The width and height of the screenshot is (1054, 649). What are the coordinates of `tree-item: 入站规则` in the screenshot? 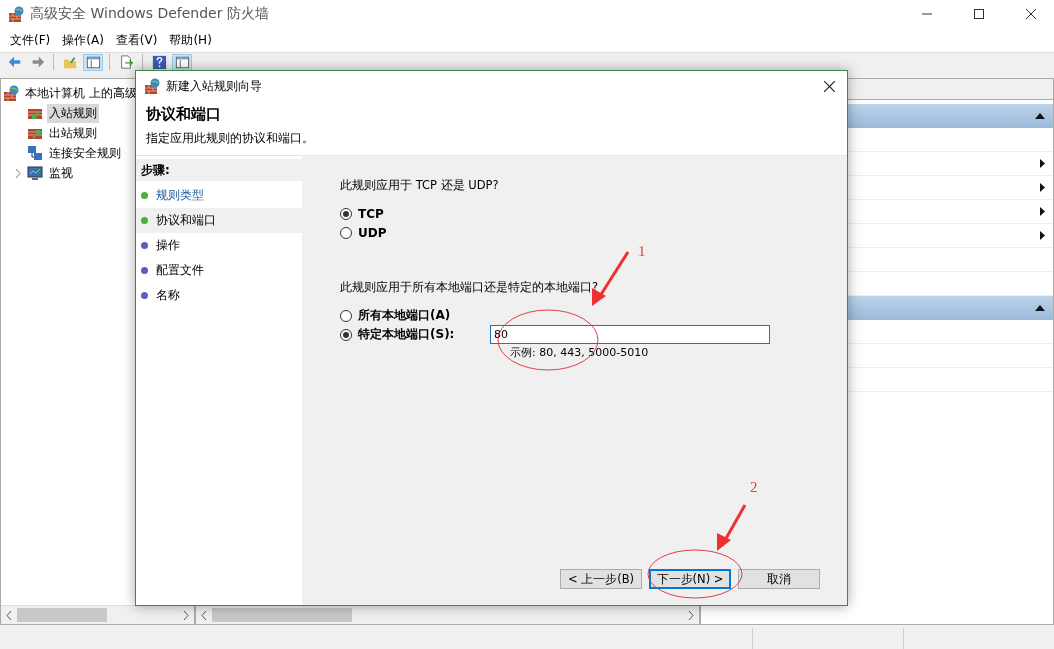 It's located at (73, 113).